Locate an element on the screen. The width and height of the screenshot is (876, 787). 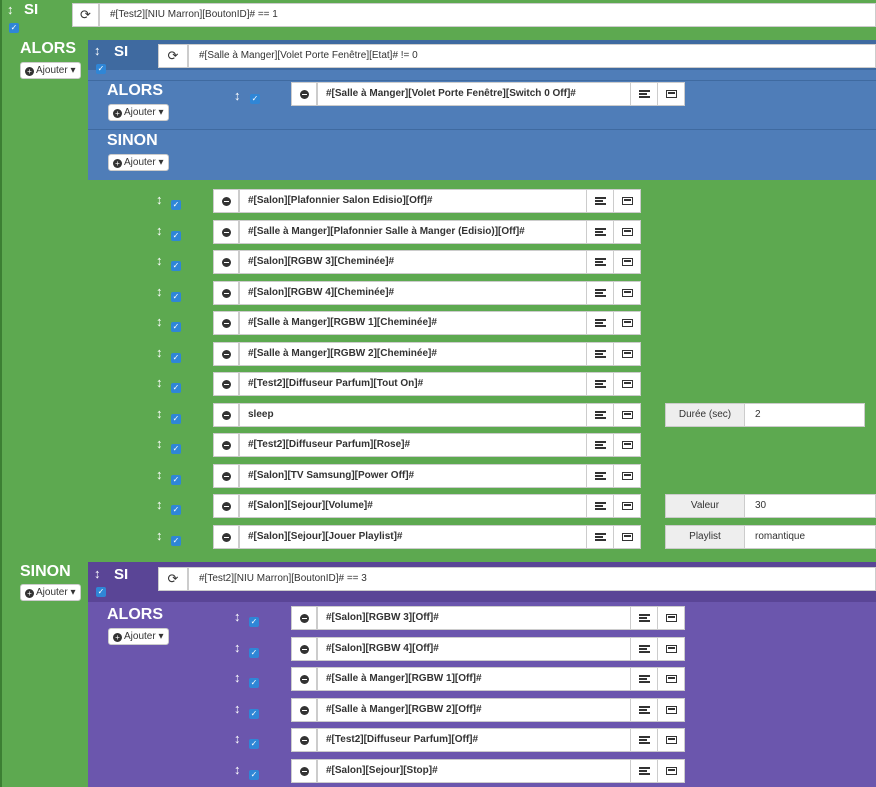
command-input: #[Salon][Sejour][Stop]# is located at coordinates (474, 771).